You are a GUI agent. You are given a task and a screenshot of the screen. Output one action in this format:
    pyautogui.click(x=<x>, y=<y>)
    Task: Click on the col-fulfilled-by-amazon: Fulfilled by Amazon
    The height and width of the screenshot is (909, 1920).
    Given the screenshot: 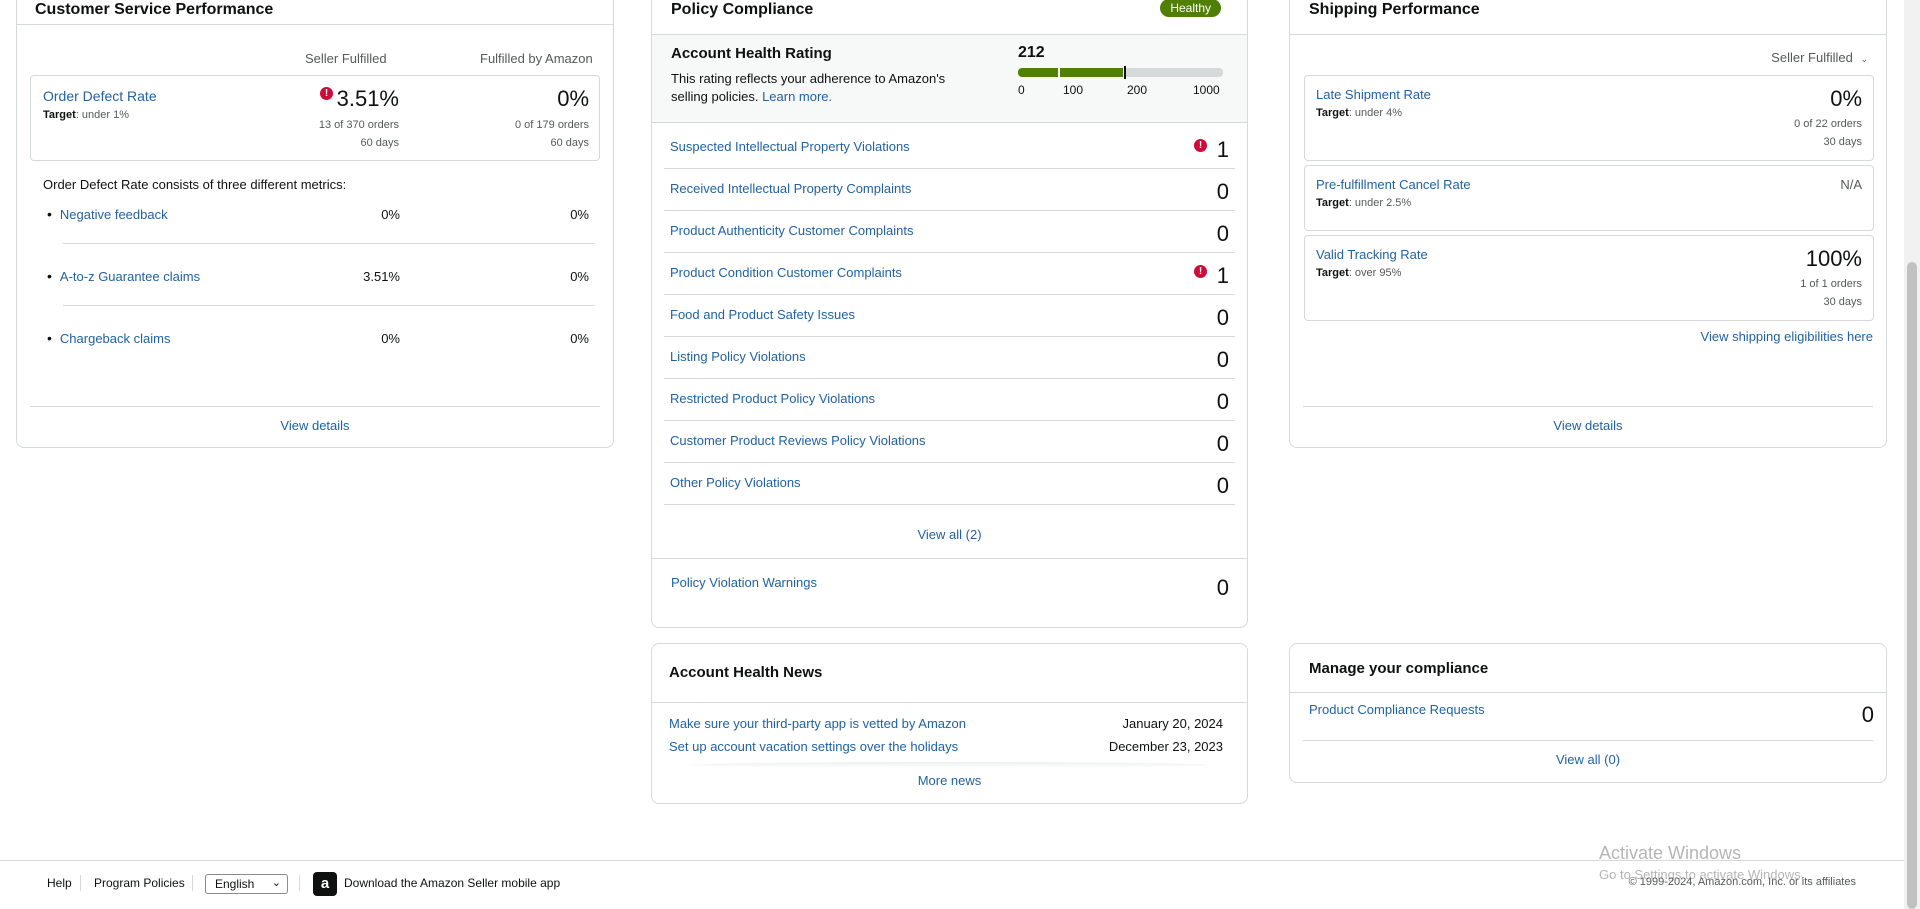 What is the action you would take?
    pyautogui.click(x=536, y=58)
    